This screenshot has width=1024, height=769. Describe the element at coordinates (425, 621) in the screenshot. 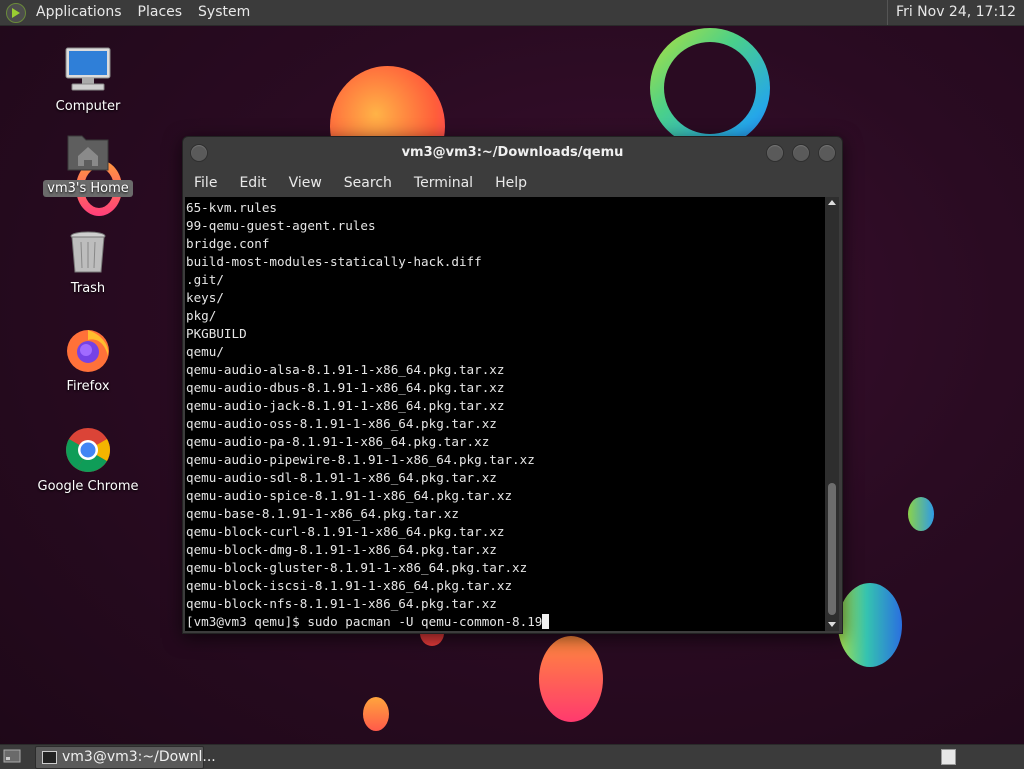

I see `typed-command: sudo pacman -U qemu-common-8.19` at that location.